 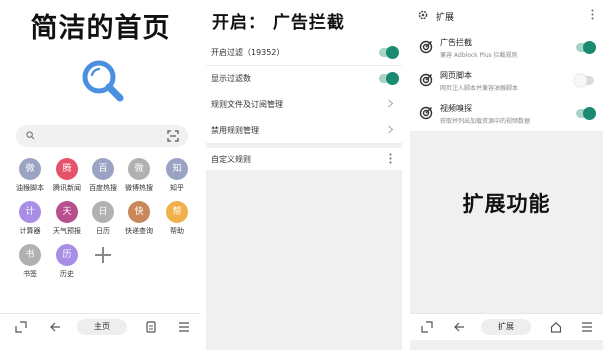 What do you see at coordinates (586, 47) in the screenshot?
I see `adblock-toggle` at bounding box center [586, 47].